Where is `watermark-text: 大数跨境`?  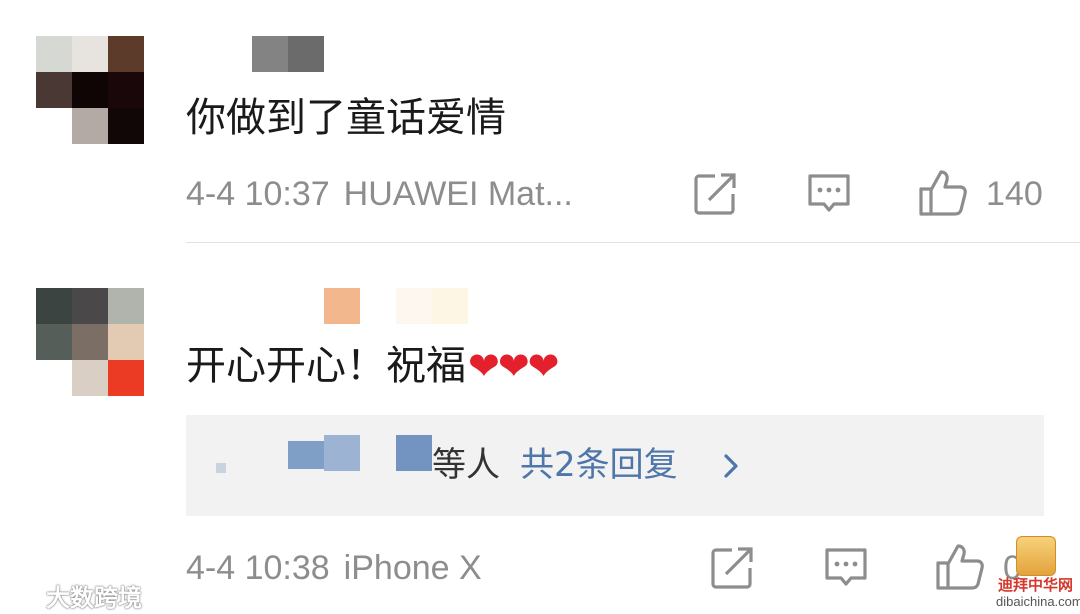 watermark-text: 大数跨境 is located at coordinates (94, 598).